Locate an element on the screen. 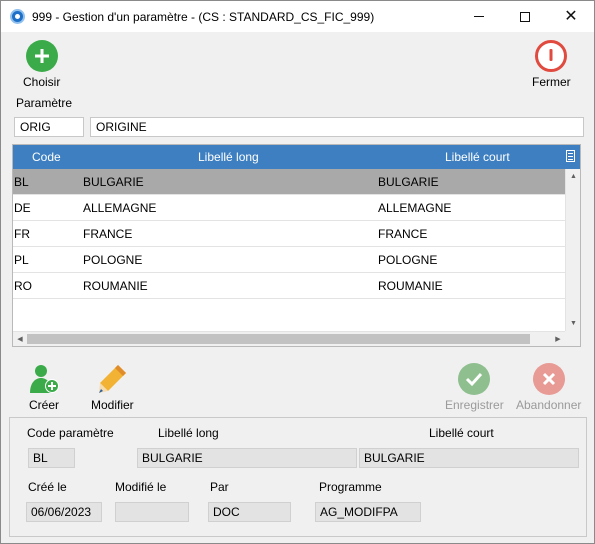  modifie-le-label: Modifié le is located at coordinates (141, 487).